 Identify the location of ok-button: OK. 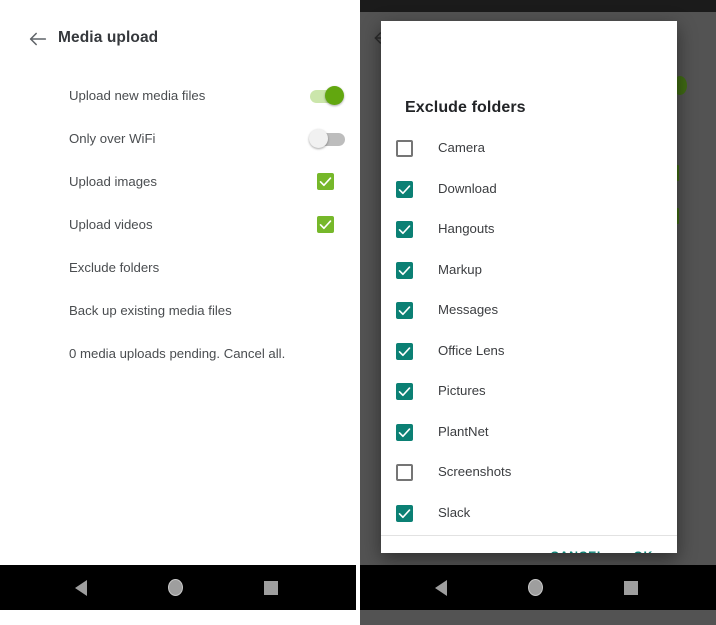
(643, 551).